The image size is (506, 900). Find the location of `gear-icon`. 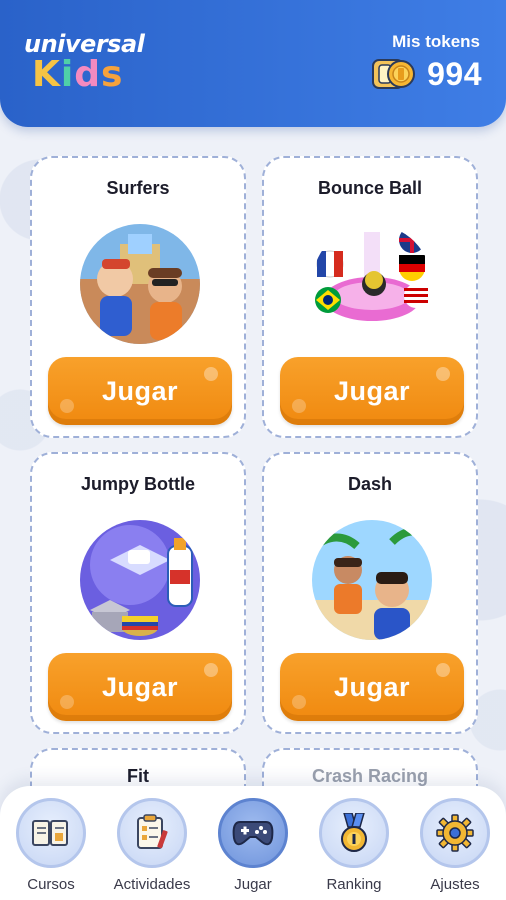

gear-icon is located at coordinates (455, 833).